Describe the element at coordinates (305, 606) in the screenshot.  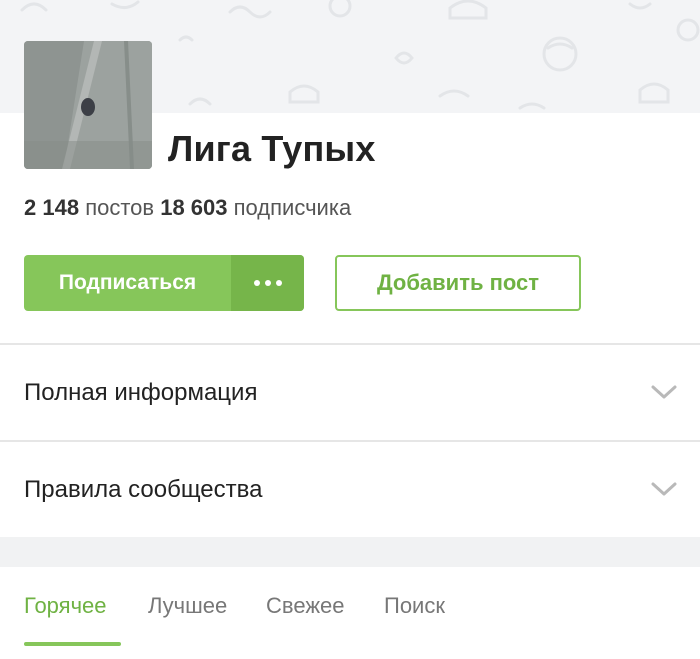
I see `tab-fresh: Свежее` at that location.